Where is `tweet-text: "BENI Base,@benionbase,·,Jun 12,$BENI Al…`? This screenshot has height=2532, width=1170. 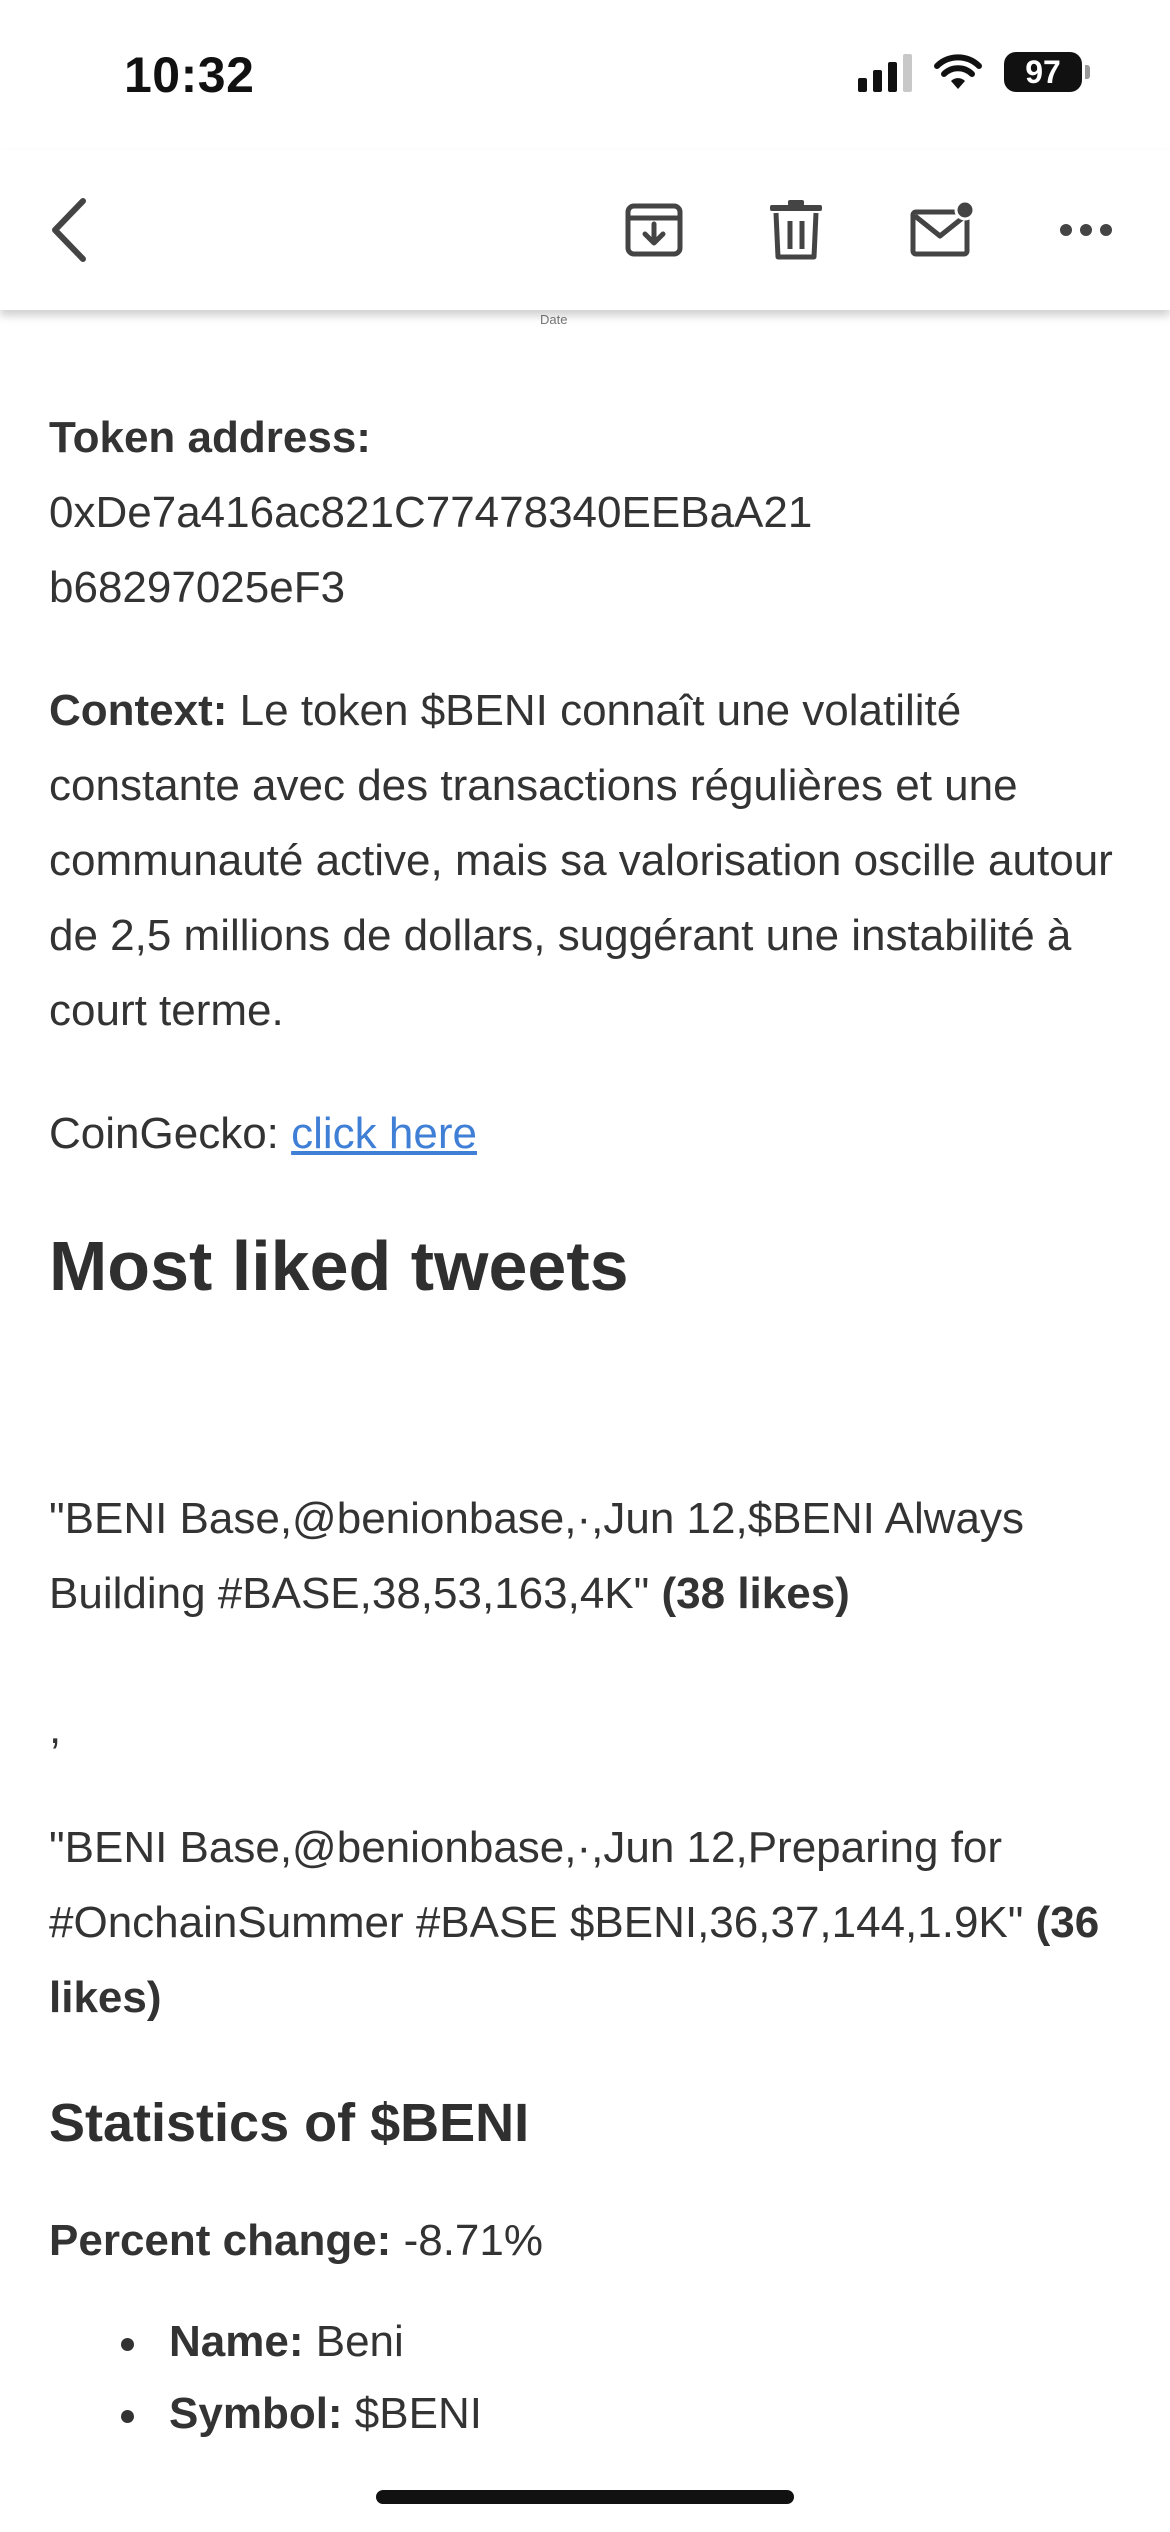
tweet-text: "BENI Base,@benionbase,·,Jun 12,$BENI Al… is located at coordinates (537, 1556).